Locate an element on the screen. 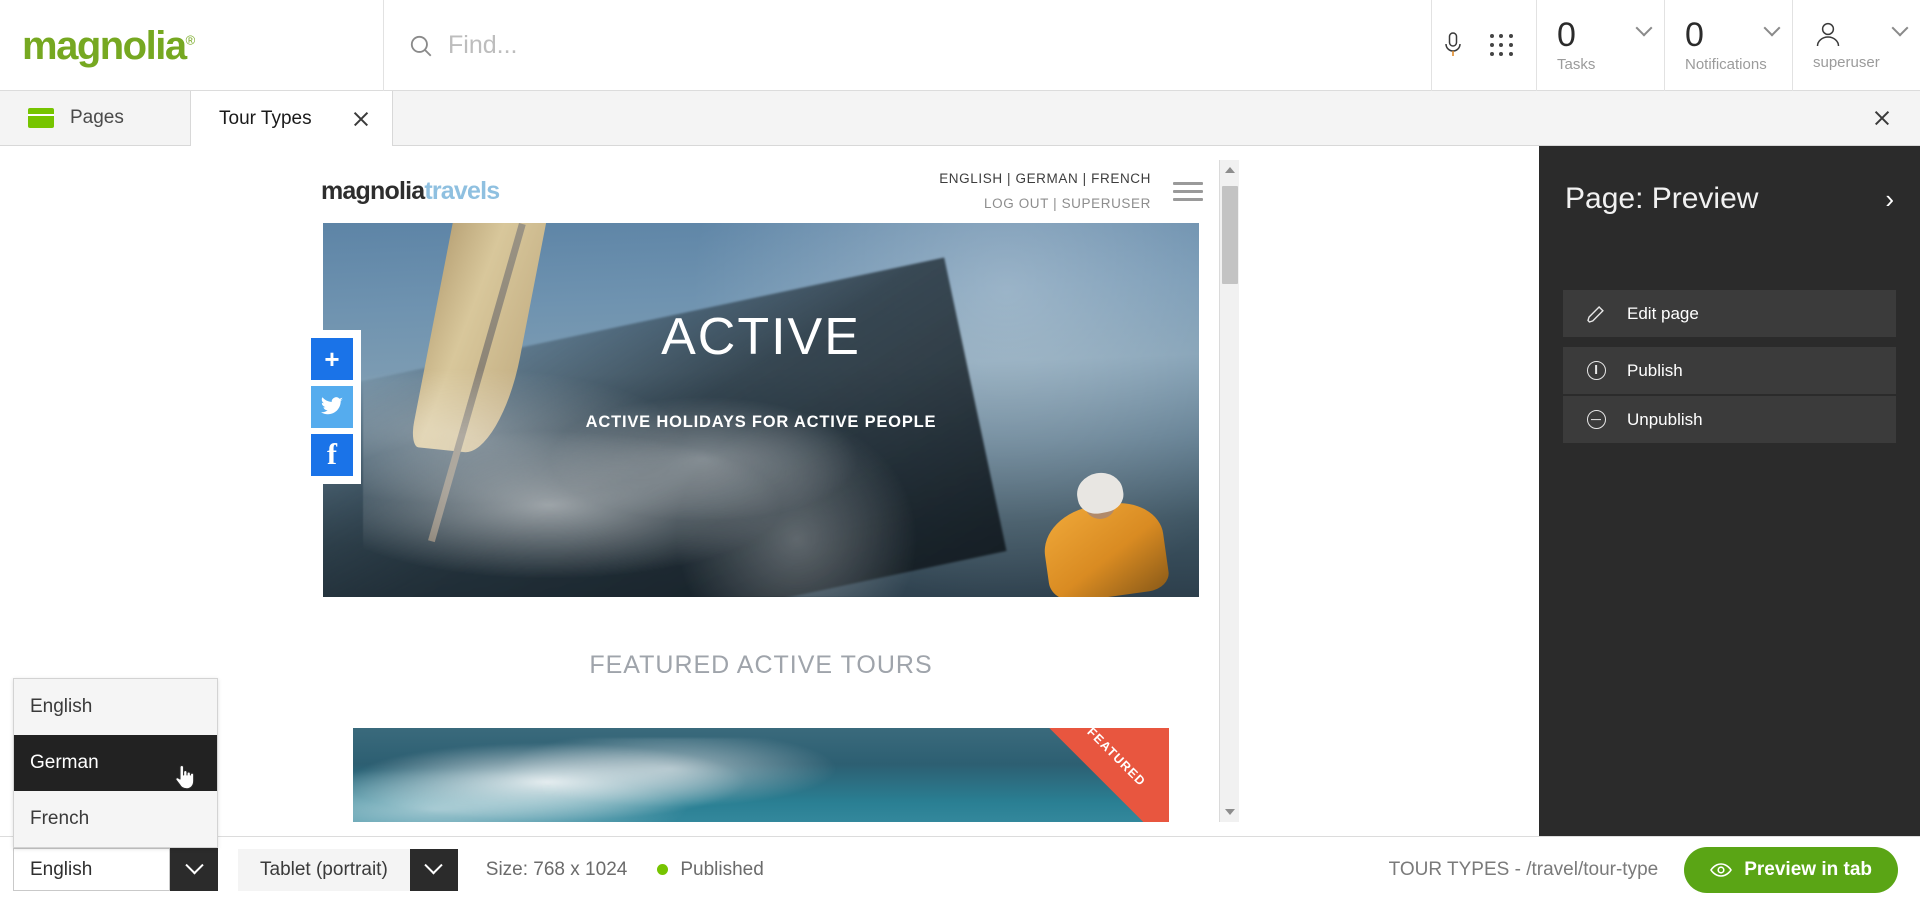 The height and width of the screenshot is (902, 1920). site-language-links: ENGLISH | GERMAN | FRENCH is located at coordinates (1045, 179).